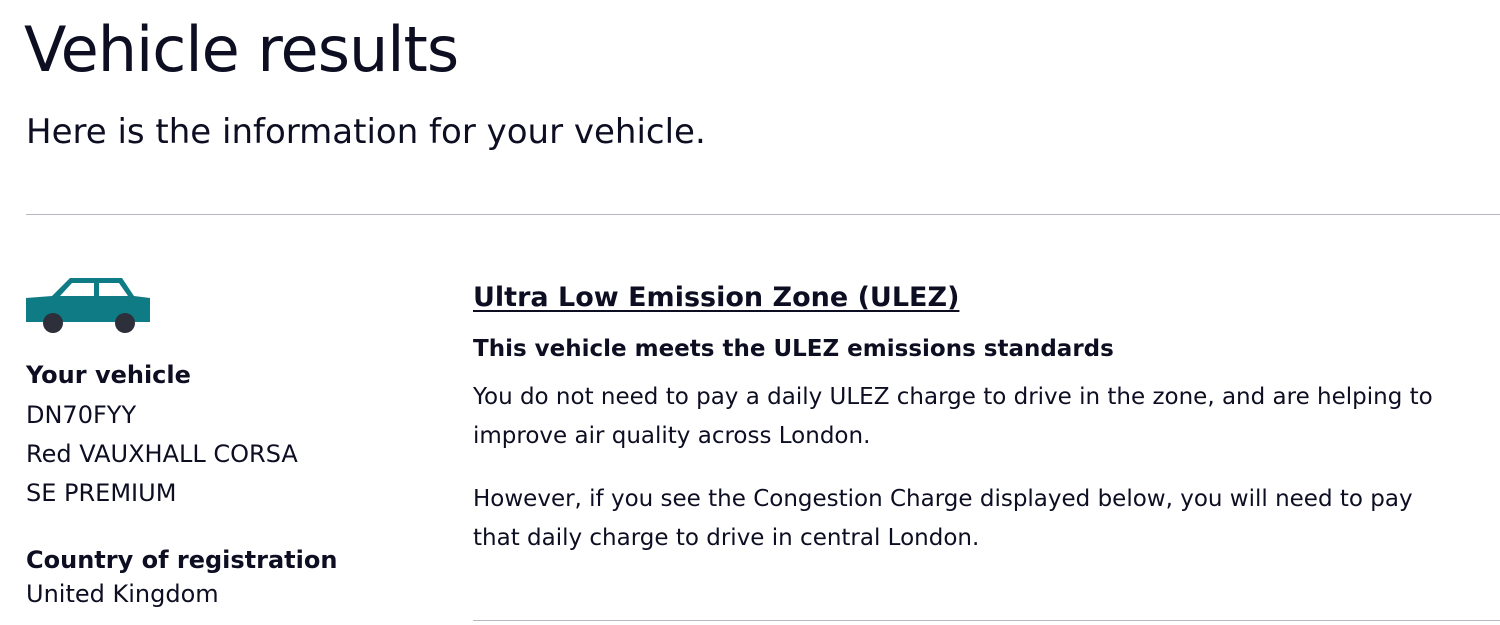 The width and height of the screenshot is (1500, 625). I want to click on your-vehicle-label: Your vehicle, so click(108, 375).